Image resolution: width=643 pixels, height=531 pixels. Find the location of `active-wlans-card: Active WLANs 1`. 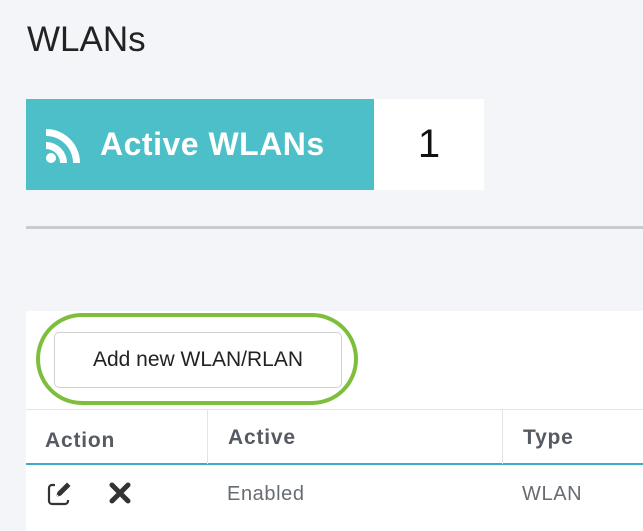

active-wlans-card: Active WLANs 1 is located at coordinates (255, 144).